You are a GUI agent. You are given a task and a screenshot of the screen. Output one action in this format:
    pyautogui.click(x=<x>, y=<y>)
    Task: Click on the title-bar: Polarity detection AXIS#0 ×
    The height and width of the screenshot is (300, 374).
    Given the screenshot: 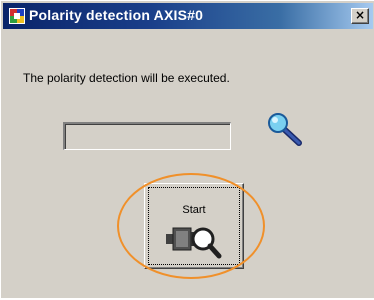 What is the action you would take?
    pyautogui.click(x=188, y=16)
    